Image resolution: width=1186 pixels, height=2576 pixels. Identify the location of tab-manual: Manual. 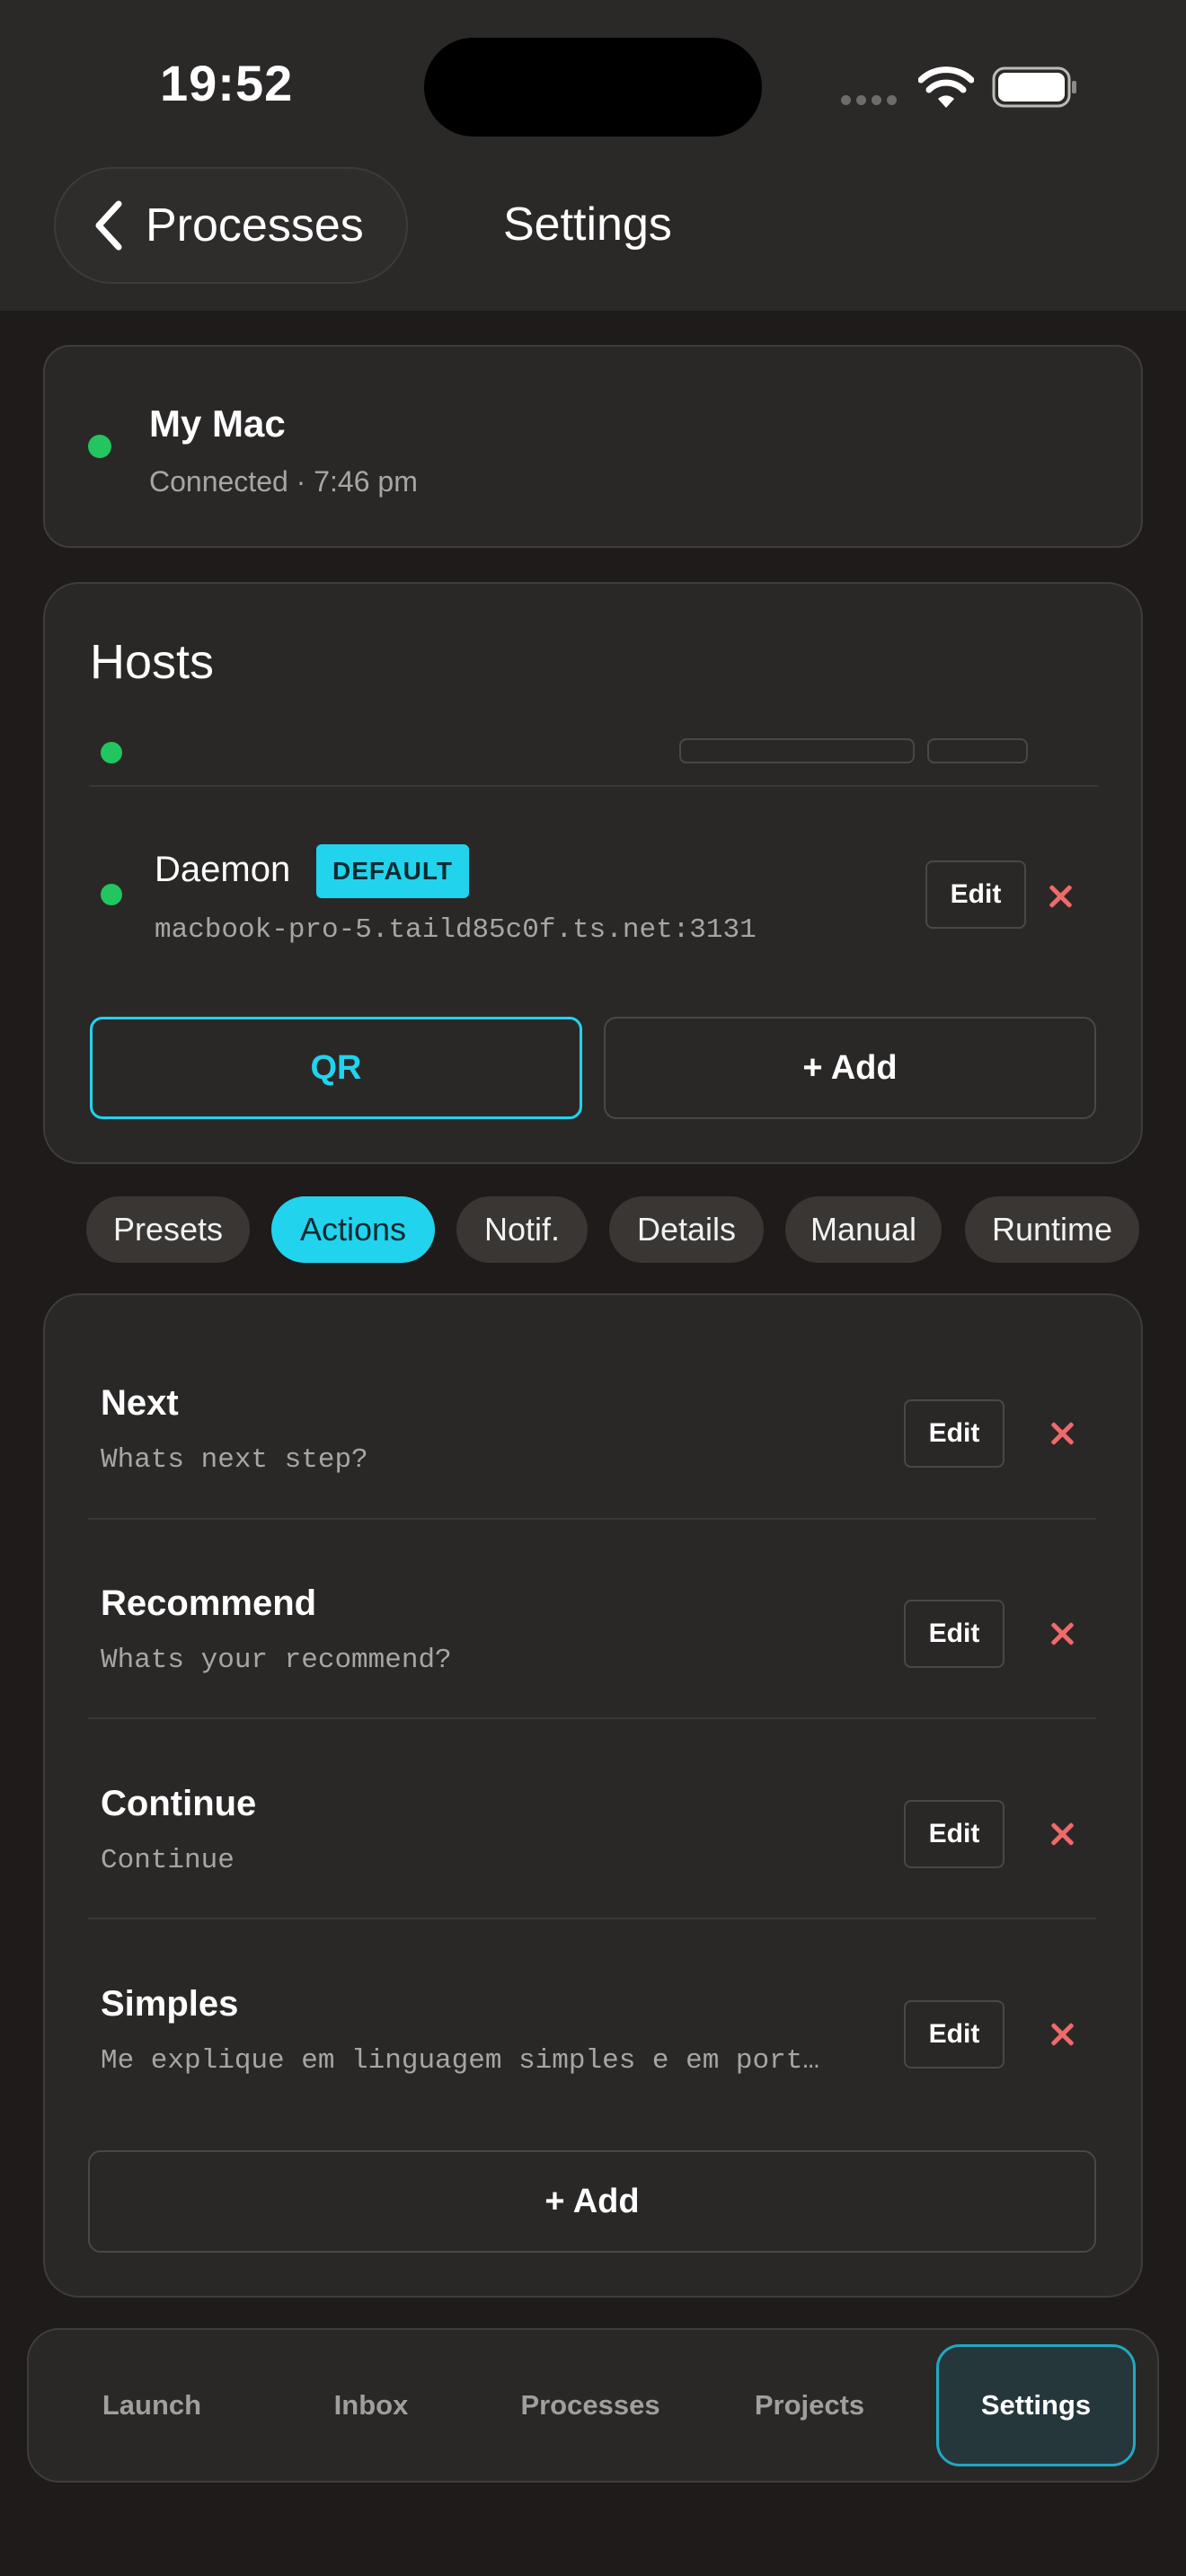
(863, 1229).